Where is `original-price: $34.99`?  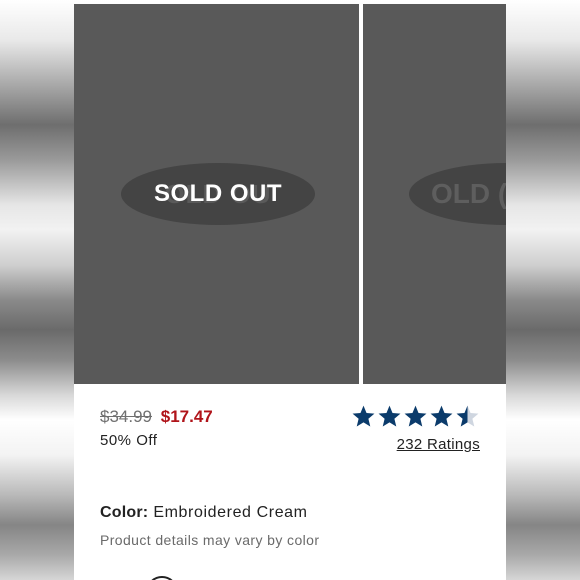 original-price: $34.99 is located at coordinates (126, 416).